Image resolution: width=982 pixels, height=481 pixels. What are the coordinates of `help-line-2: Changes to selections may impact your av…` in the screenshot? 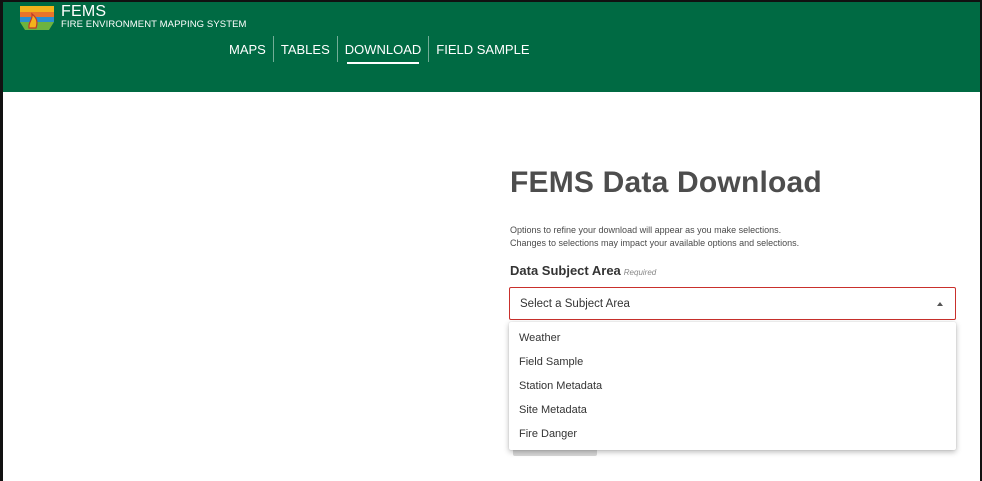 It's located at (655, 243).